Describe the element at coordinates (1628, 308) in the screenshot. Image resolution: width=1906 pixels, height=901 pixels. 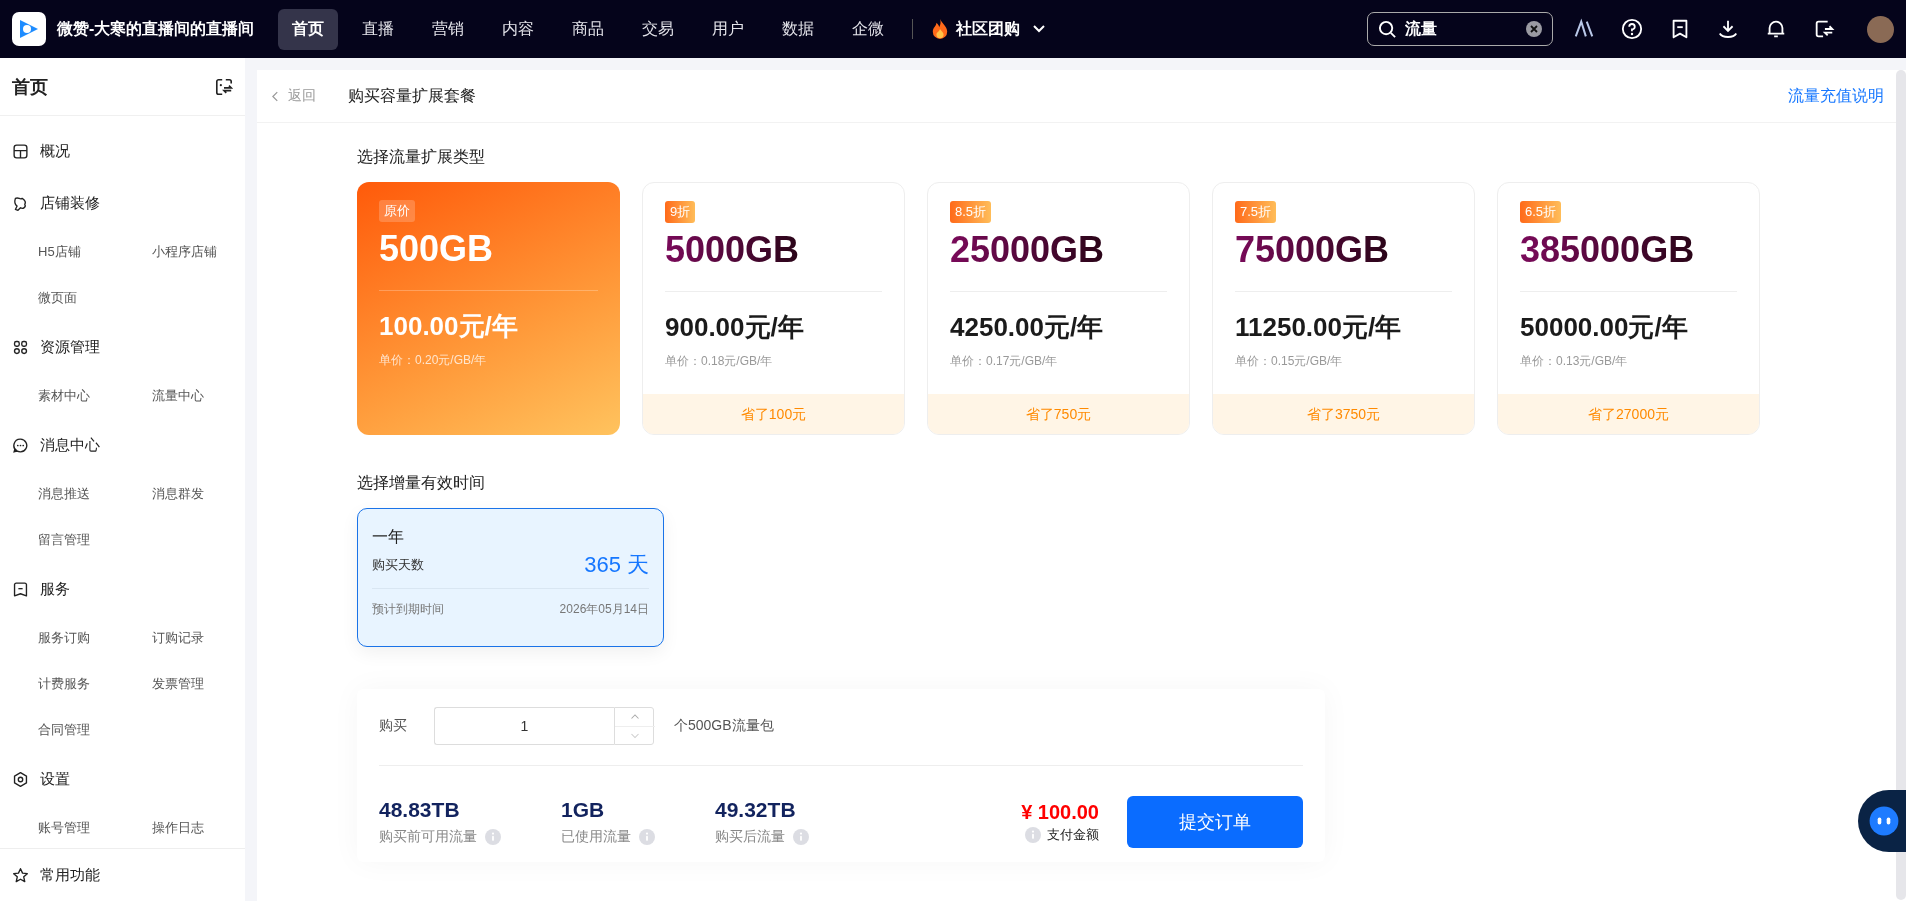
I see `package-card: 6.5折 385000GB 50000.00元/年 单价：0.13元/GB/年 省了27000元` at that location.